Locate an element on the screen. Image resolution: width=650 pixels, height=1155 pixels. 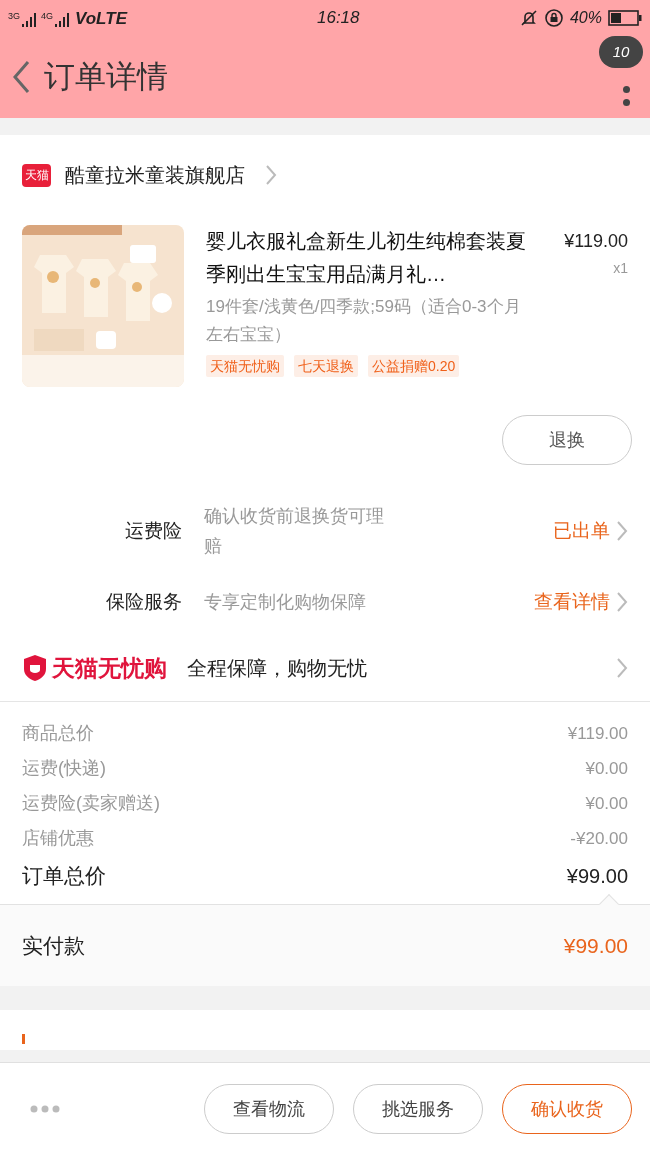
summary-label: 商品总价 is located at coordinates (58, 733).